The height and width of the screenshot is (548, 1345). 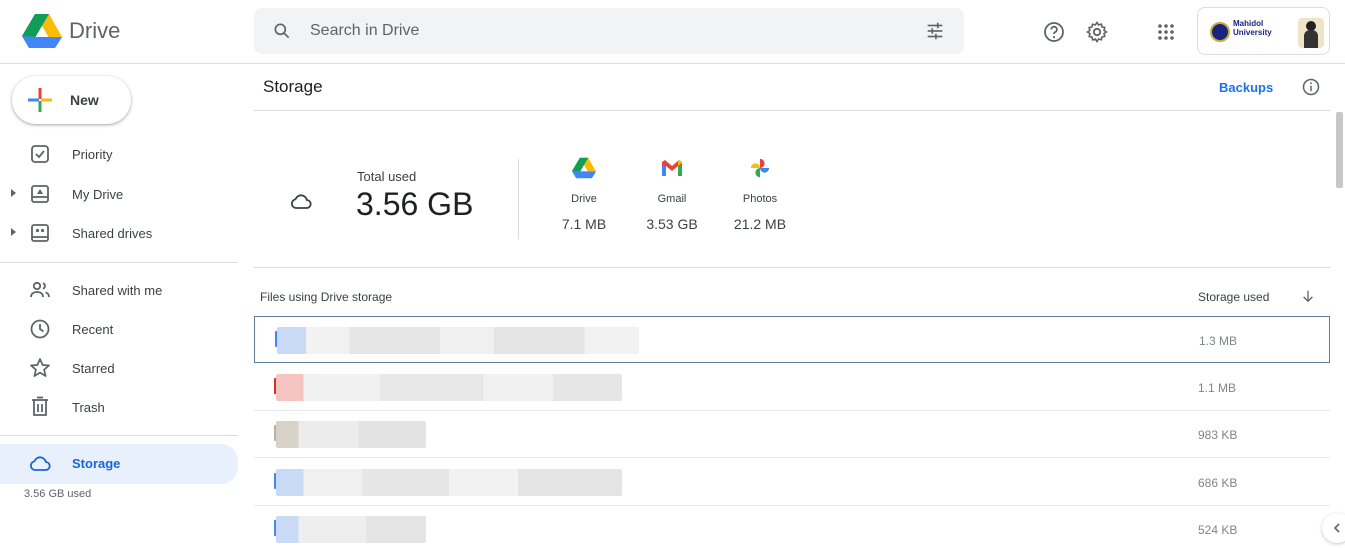 What do you see at coordinates (92, 154) in the screenshot?
I see `sidebar-item-label: Priority` at bounding box center [92, 154].